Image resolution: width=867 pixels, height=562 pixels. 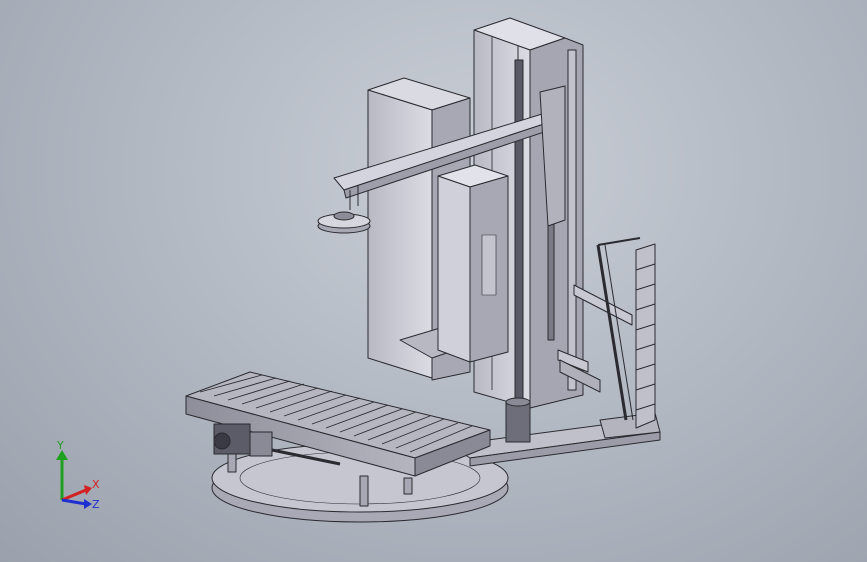 I want to click on z-arrow-icon, so click(x=88, y=504).